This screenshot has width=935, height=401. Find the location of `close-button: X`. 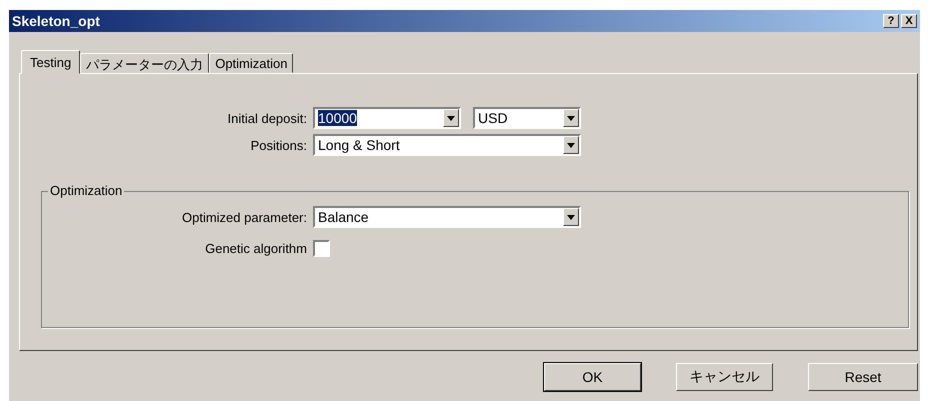

close-button: X is located at coordinates (909, 21).